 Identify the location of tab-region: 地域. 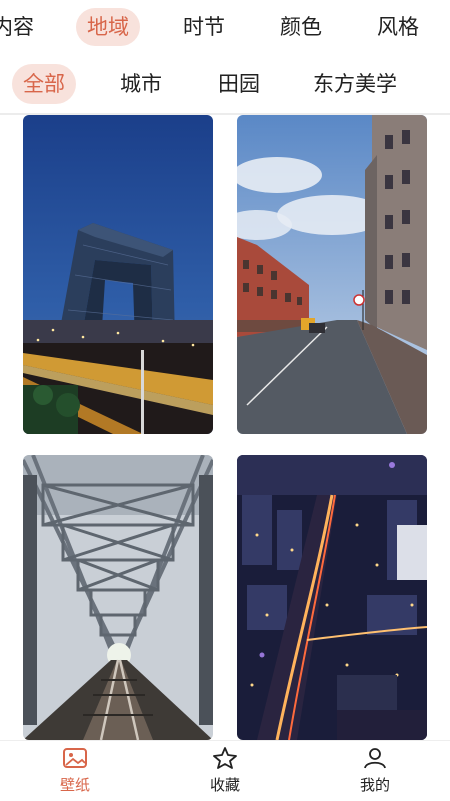
(108, 27).